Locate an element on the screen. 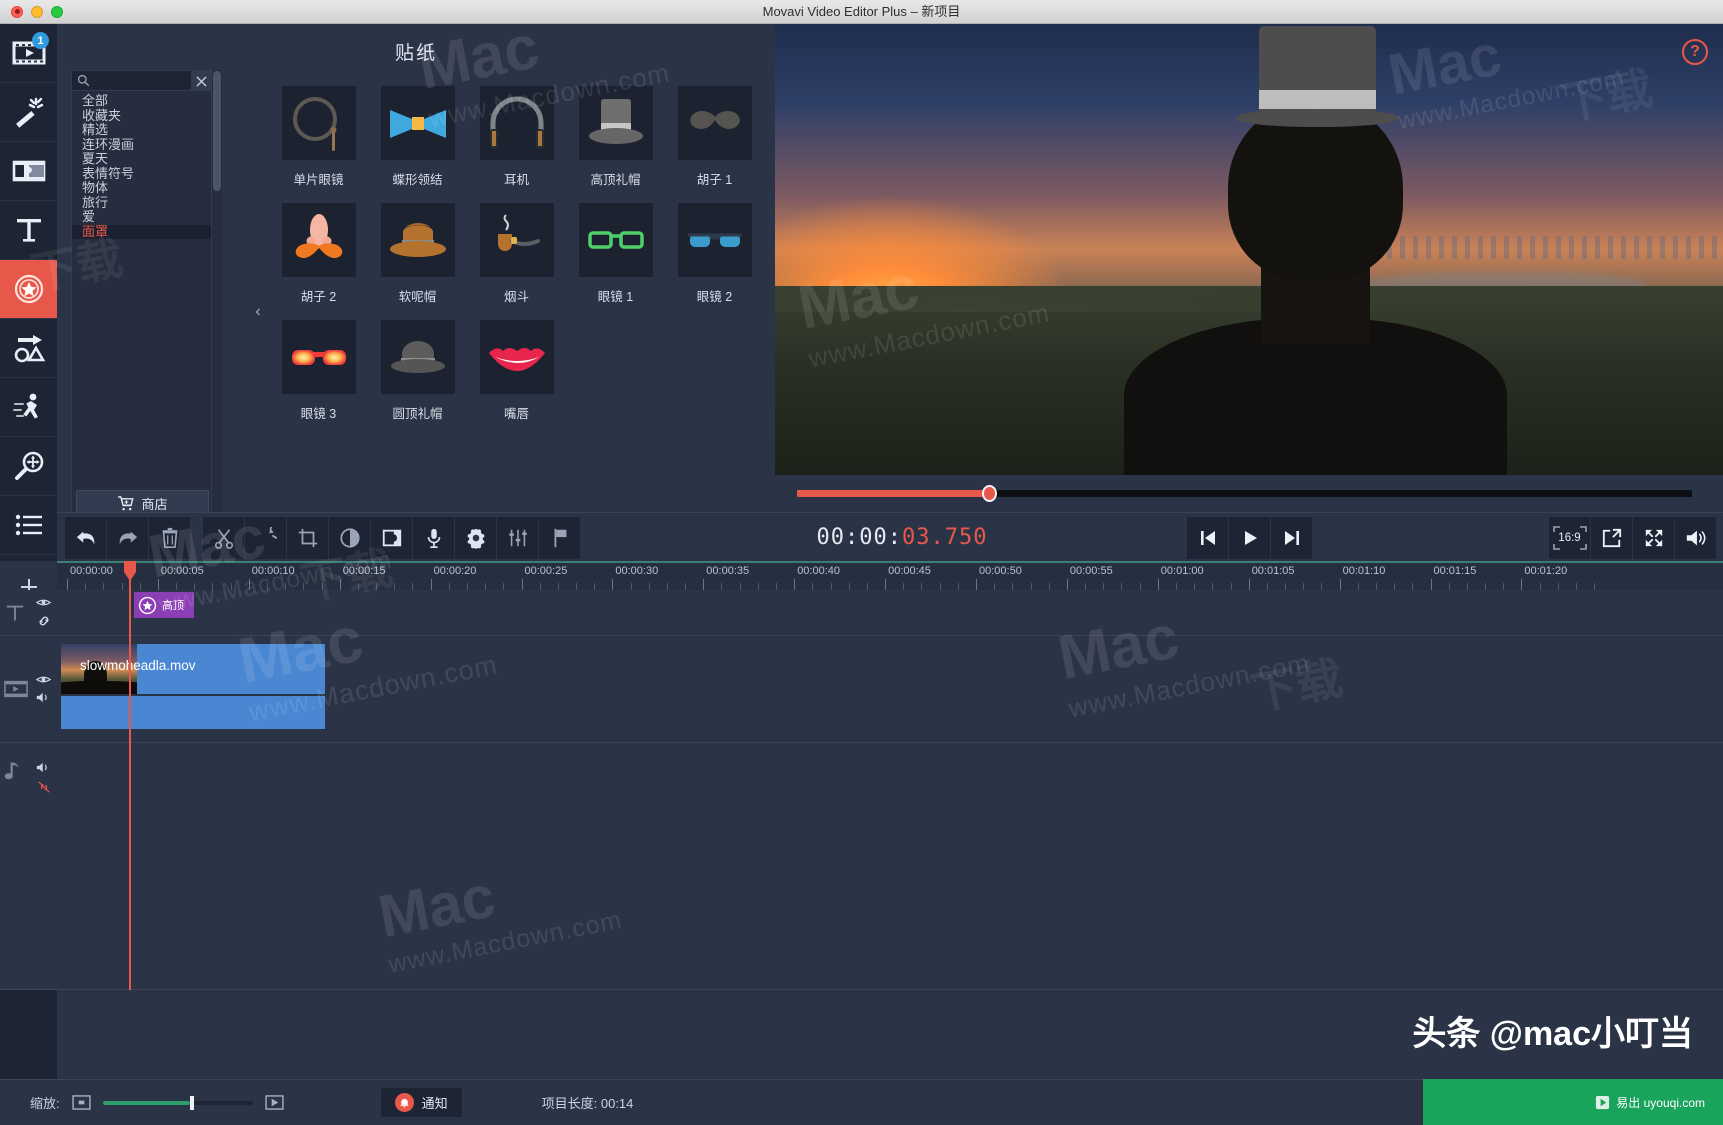 This screenshot has height=1125, width=1723. category-item-comics: 连环漫画 is located at coordinates (141, 145).